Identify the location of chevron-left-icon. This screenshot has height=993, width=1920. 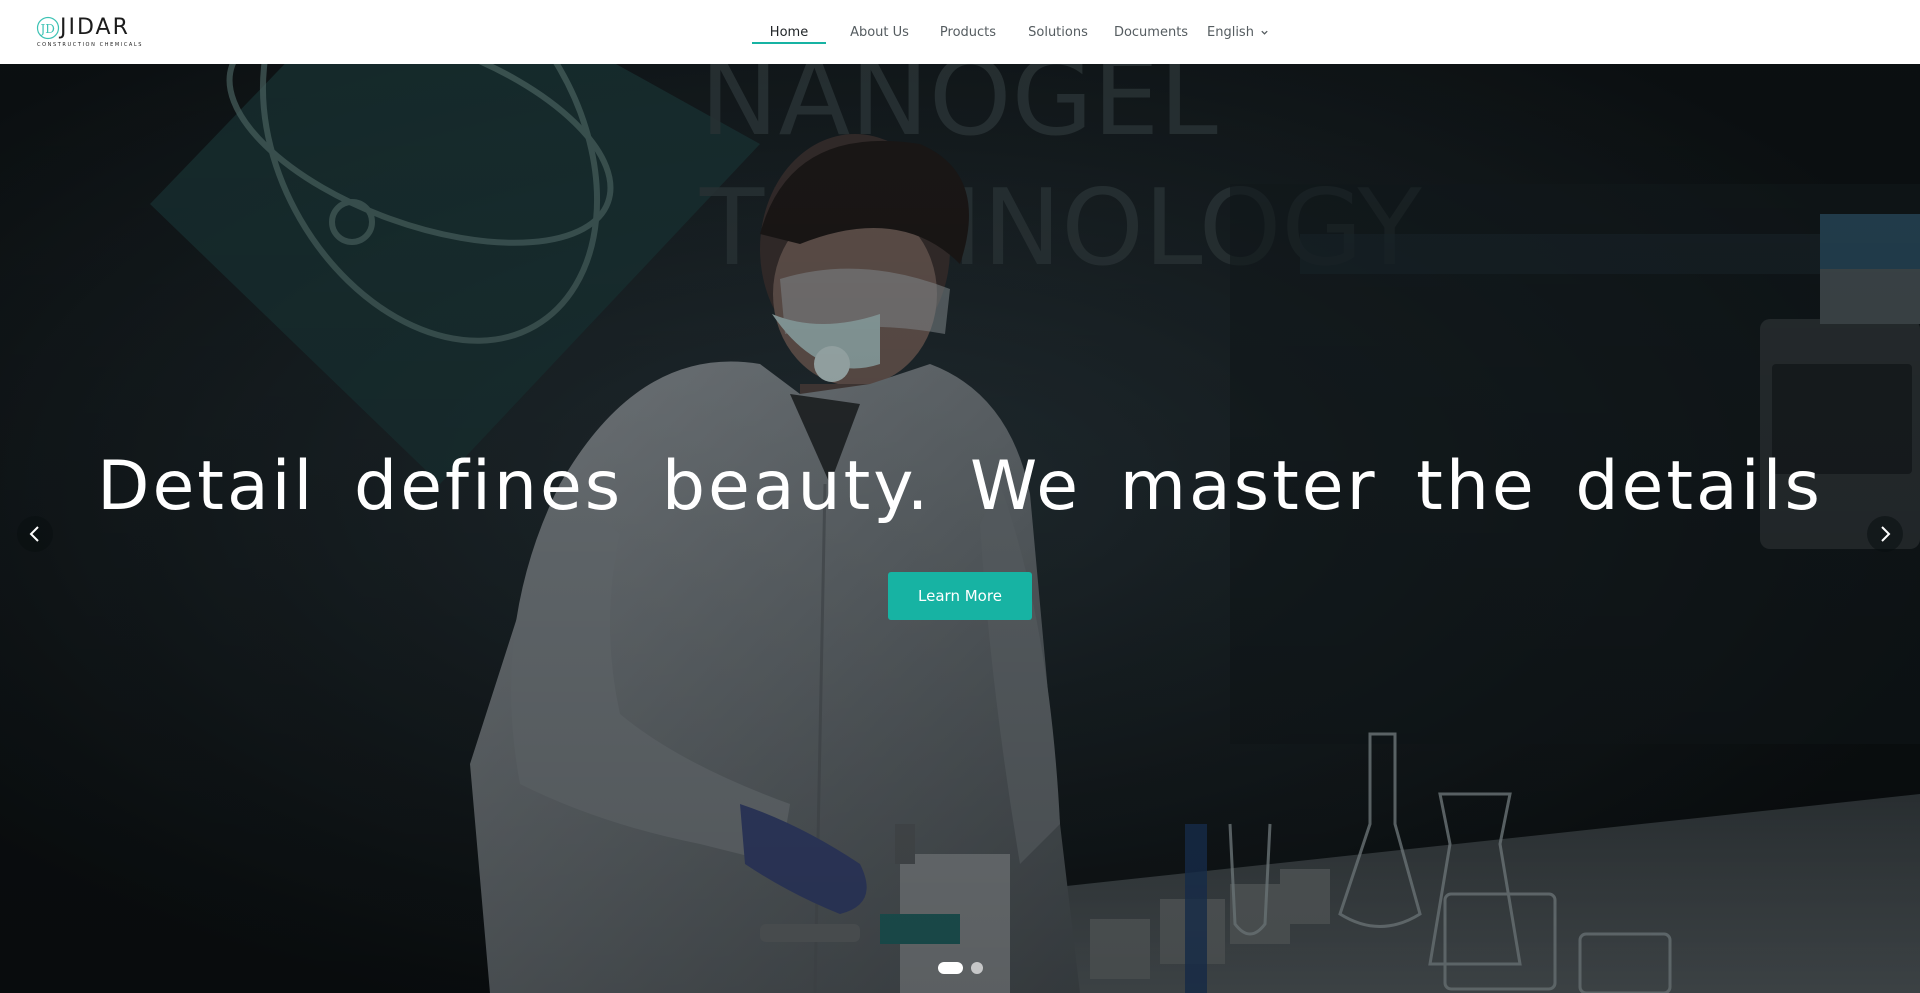
(34, 534).